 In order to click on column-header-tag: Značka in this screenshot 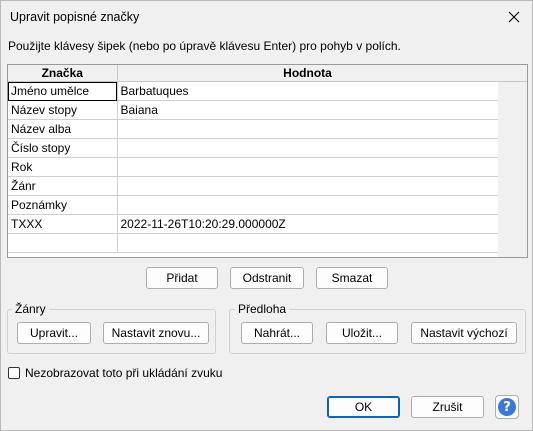, I will do `click(63, 73)`.